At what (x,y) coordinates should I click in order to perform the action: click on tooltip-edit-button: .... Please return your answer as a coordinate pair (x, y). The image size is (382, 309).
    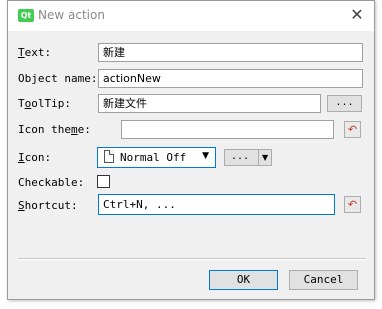
    Looking at the image, I should click on (344, 103).